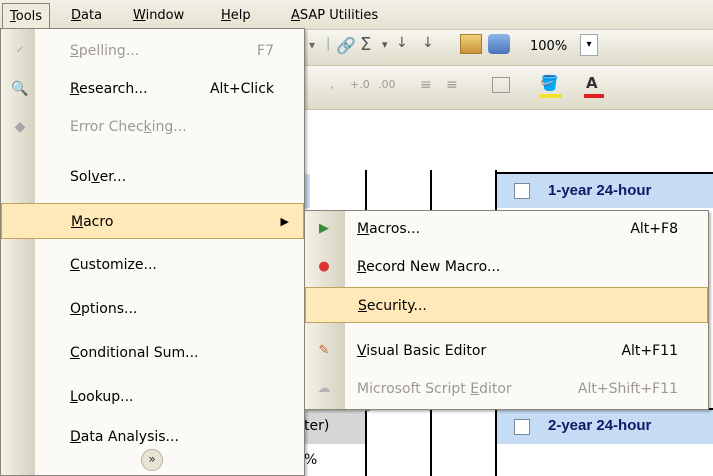 This screenshot has width=713, height=476. I want to click on run-macro-icon: ▶, so click(324, 228).